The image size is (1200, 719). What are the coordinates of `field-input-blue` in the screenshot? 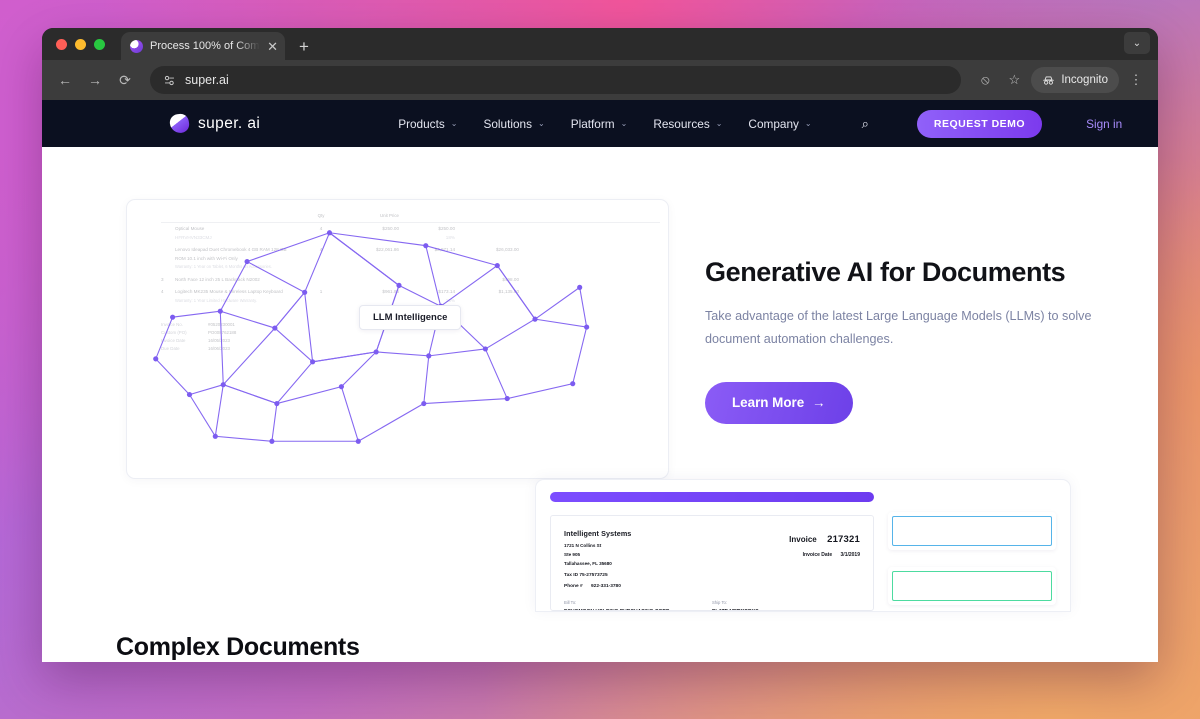 It's located at (972, 531).